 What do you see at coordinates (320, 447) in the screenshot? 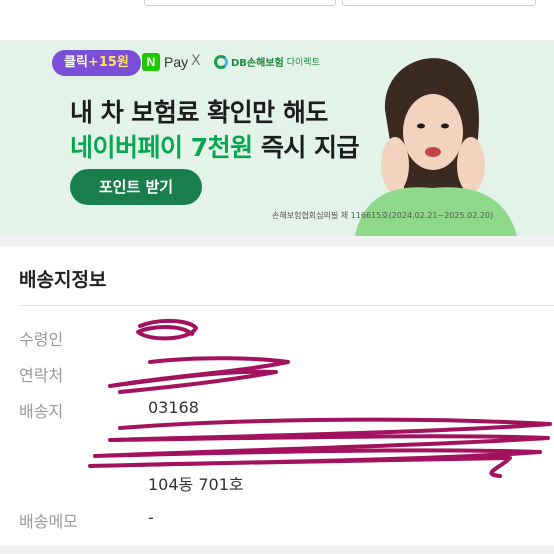
I see `address-redaction` at bounding box center [320, 447].